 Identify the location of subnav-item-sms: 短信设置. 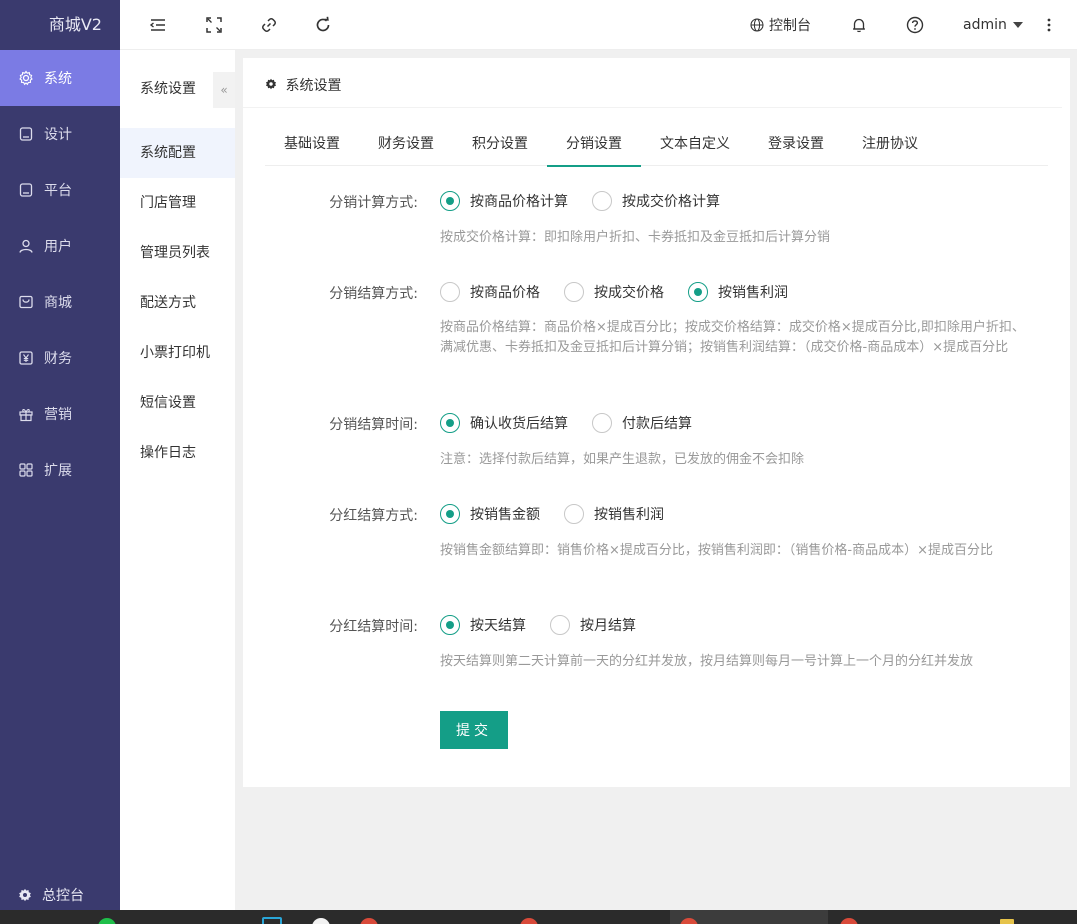
(177, 403).